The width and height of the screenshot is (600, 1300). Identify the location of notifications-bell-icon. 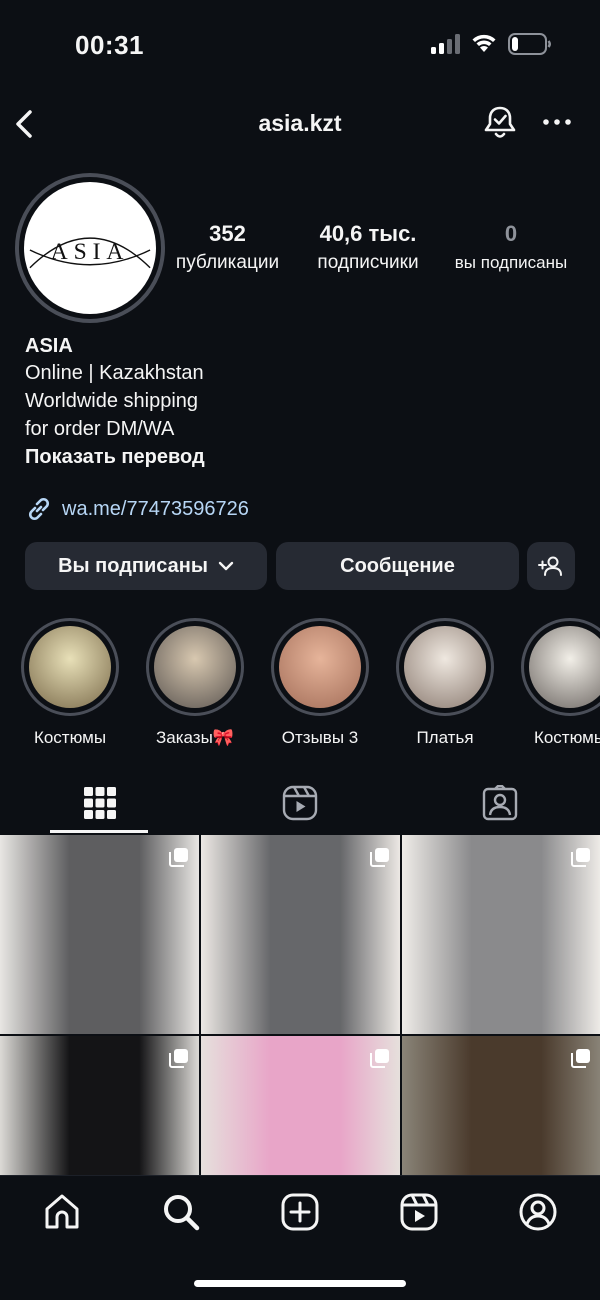
(500, 123).